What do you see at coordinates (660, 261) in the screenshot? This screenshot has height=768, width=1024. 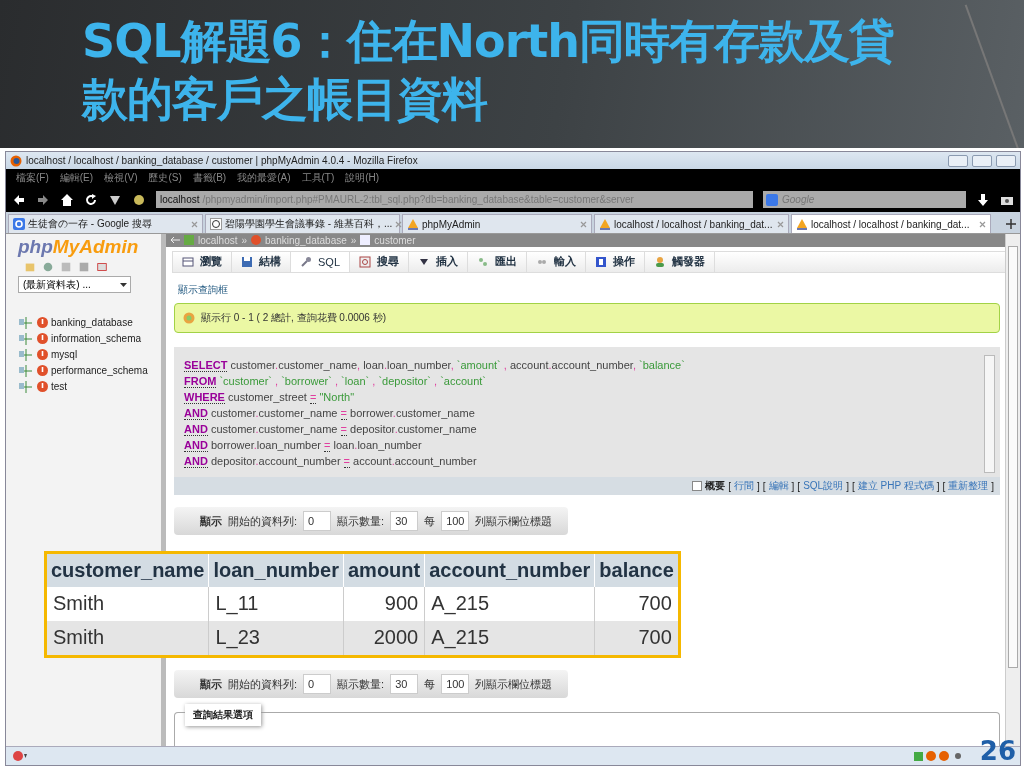 I see `person-icon` at bounding box center [660, 261].